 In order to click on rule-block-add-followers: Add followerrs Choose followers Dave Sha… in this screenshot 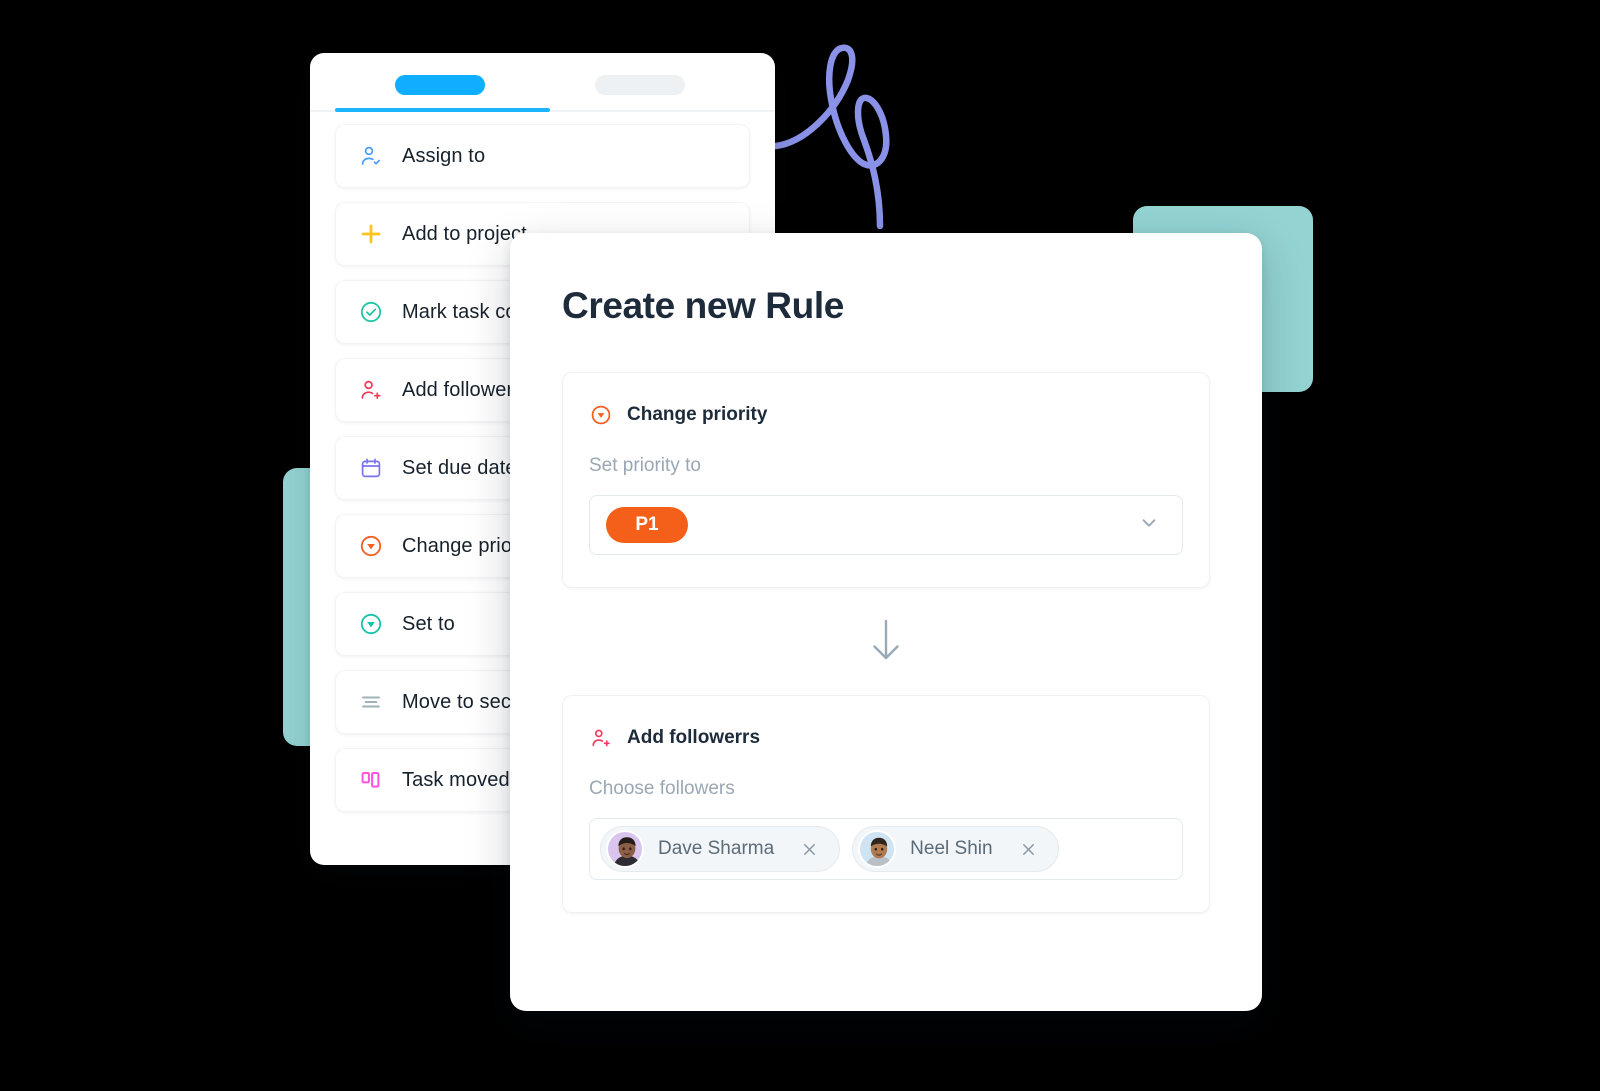, I will do `click(886, 804)`.